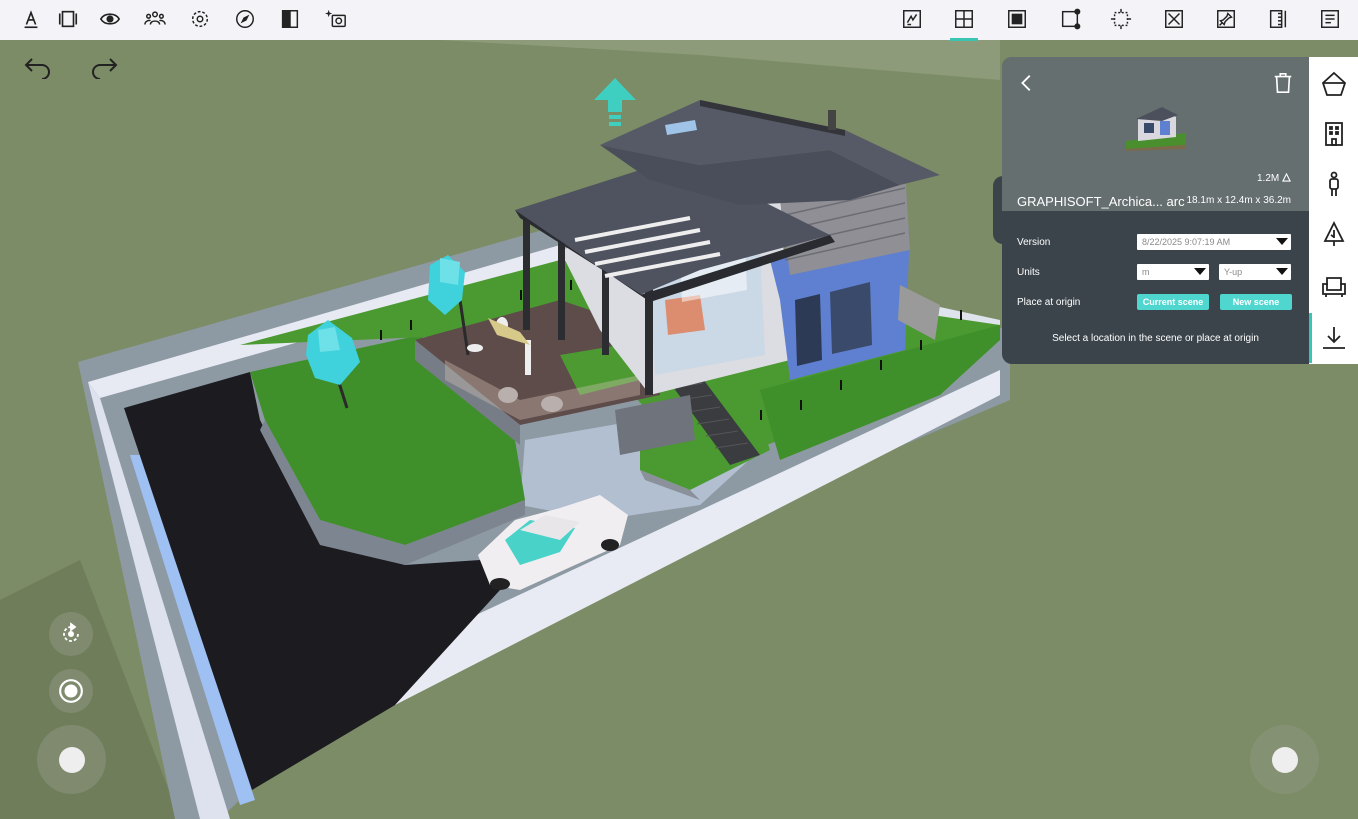 Image resolution: width=1358 pixels, height=819 pixels. Describe the element at coordinates (1214, 242) in the screenshot. I see `version-select: 8/22/2025 9:07:19 AM` at that location.